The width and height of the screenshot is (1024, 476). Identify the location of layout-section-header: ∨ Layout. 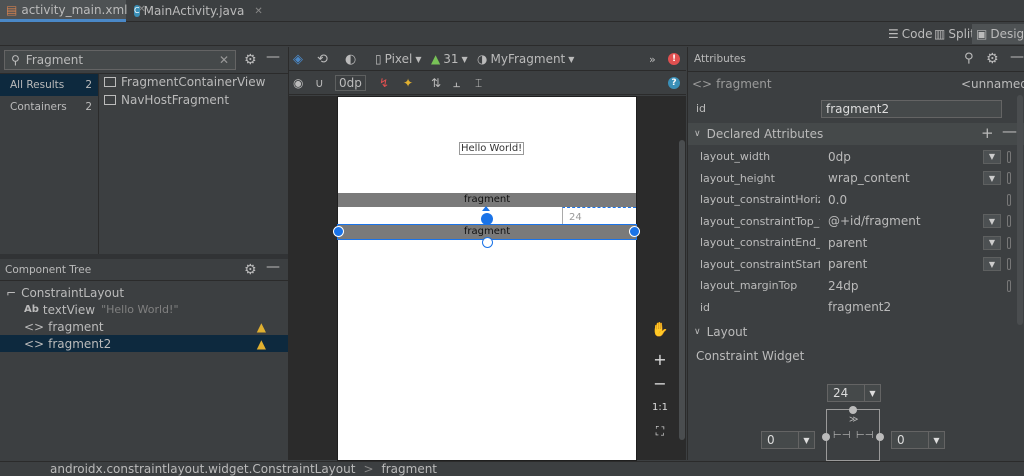
(856, 332).